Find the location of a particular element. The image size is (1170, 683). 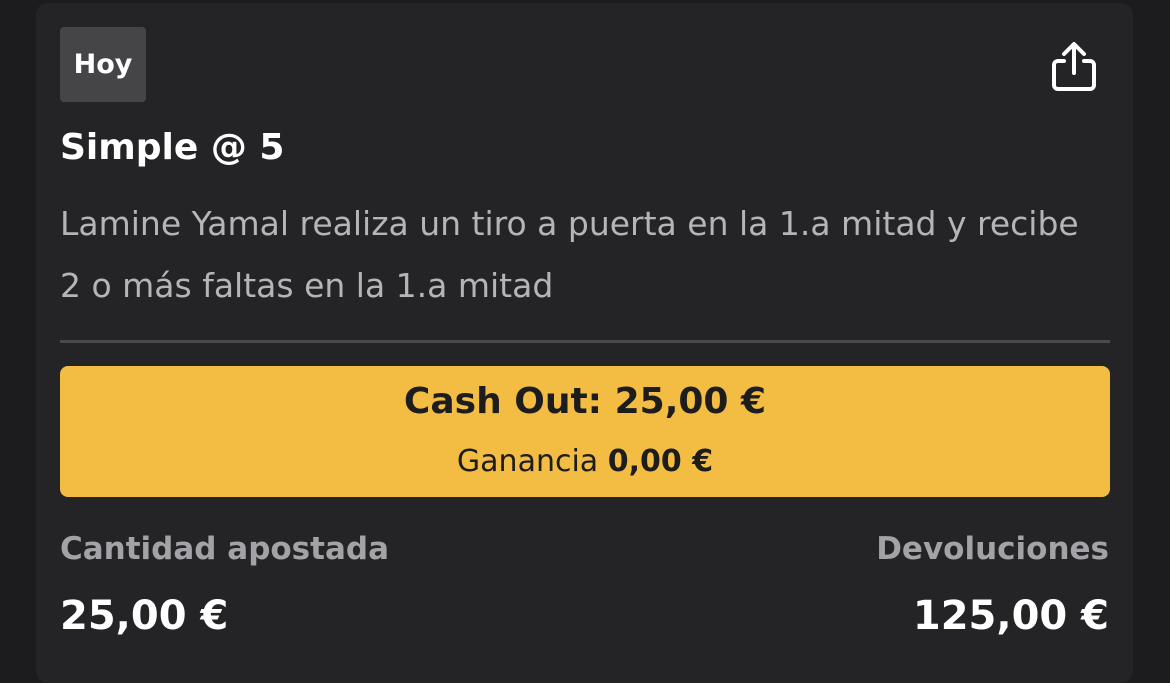

divider is located at coordinates (585, 341).